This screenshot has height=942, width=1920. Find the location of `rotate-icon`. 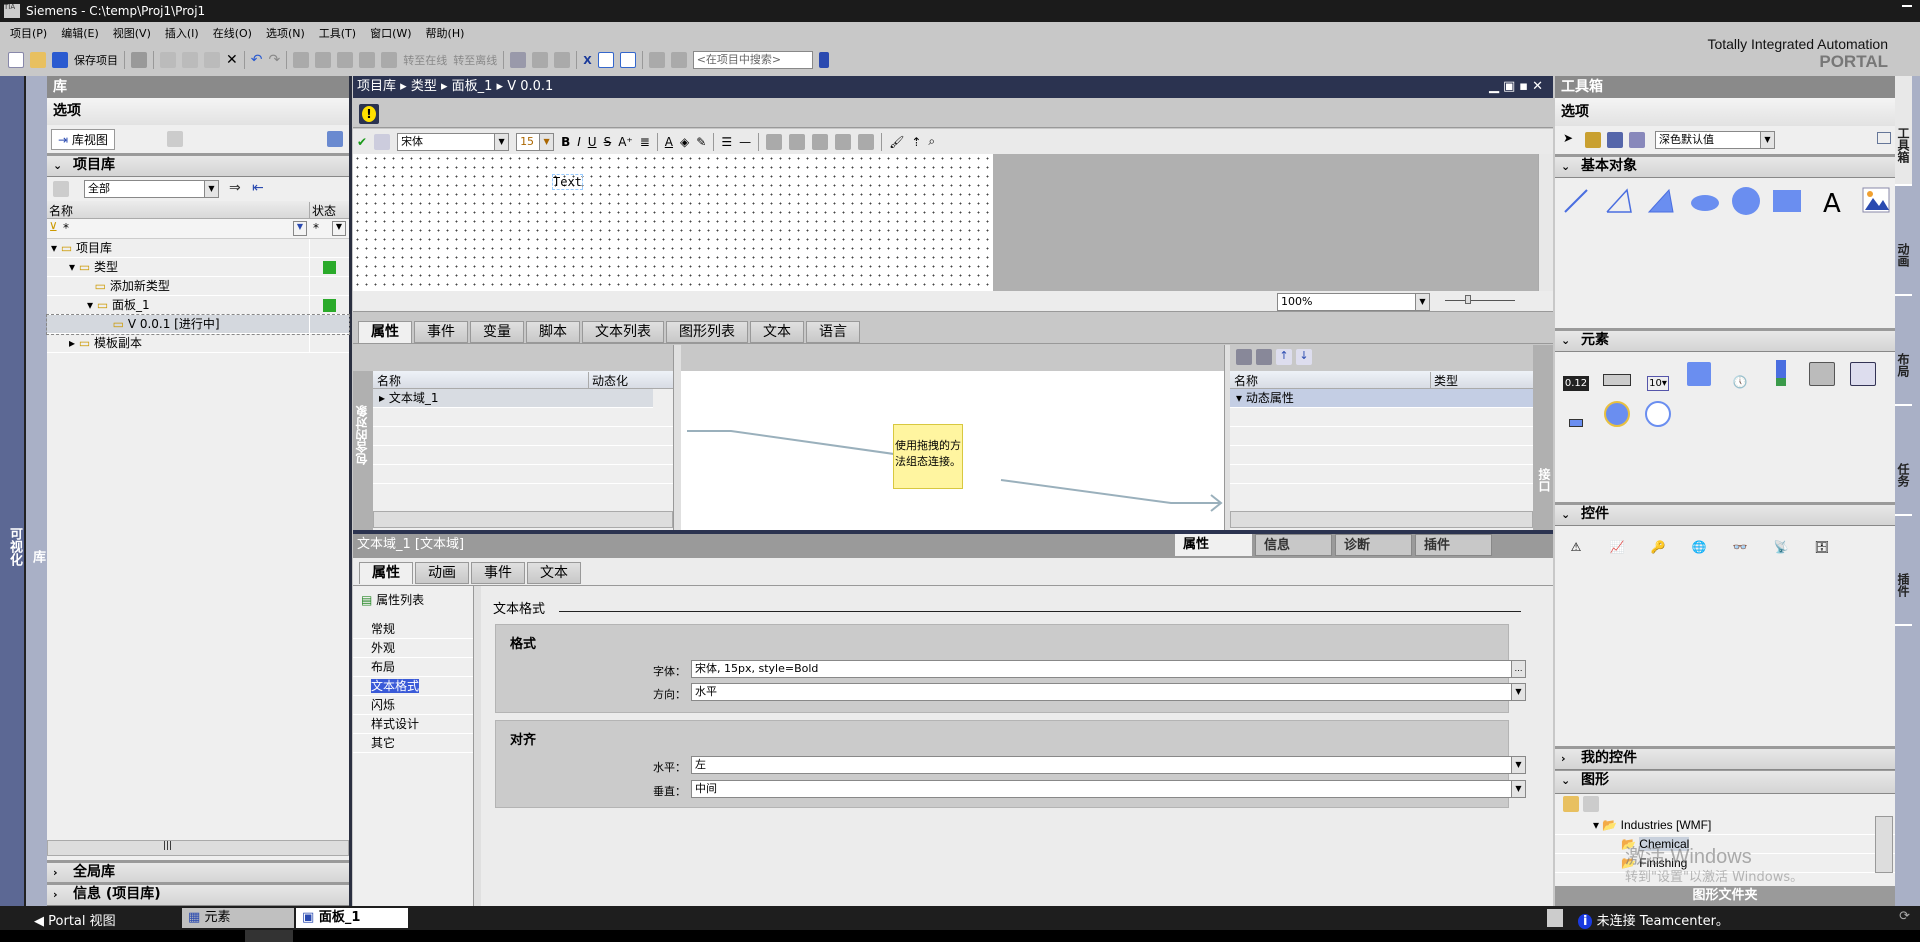

rotate-icon is located at coordinates (797, 141).